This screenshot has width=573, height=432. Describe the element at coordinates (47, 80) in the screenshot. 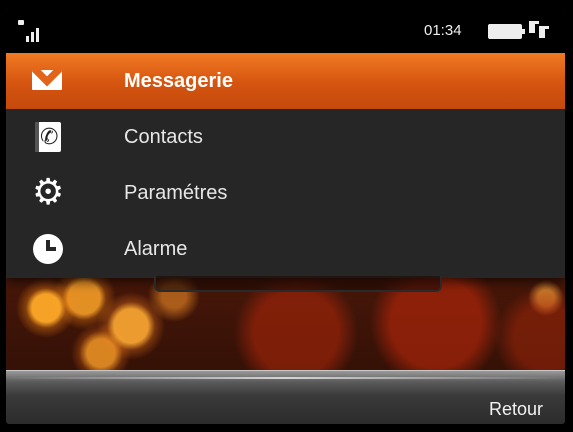

I see `envelope-icon` at that location.